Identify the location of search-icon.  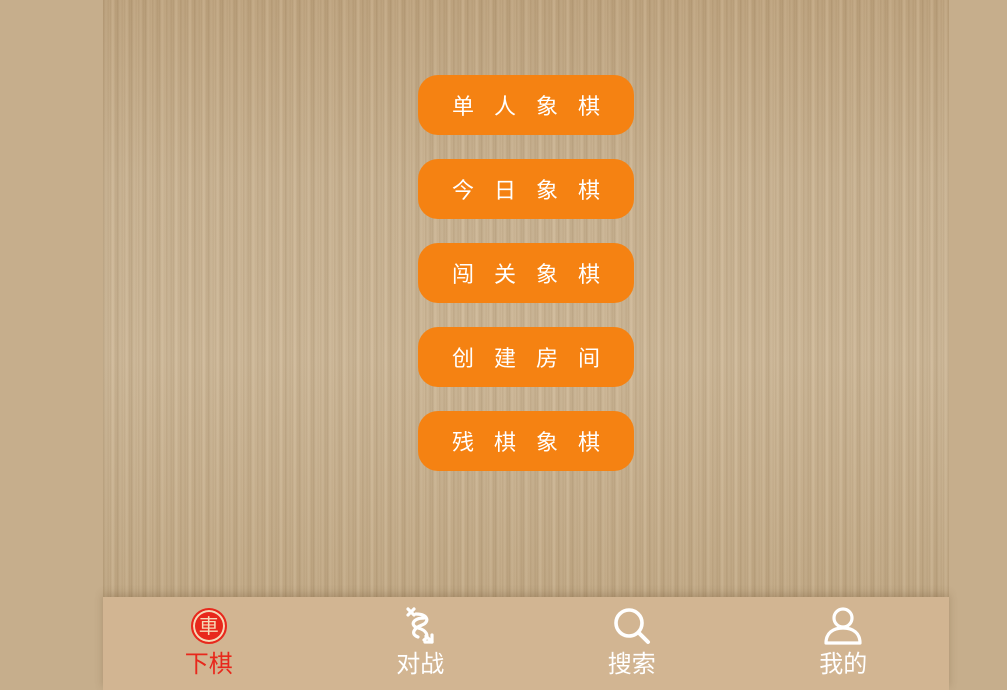
(632, 626).